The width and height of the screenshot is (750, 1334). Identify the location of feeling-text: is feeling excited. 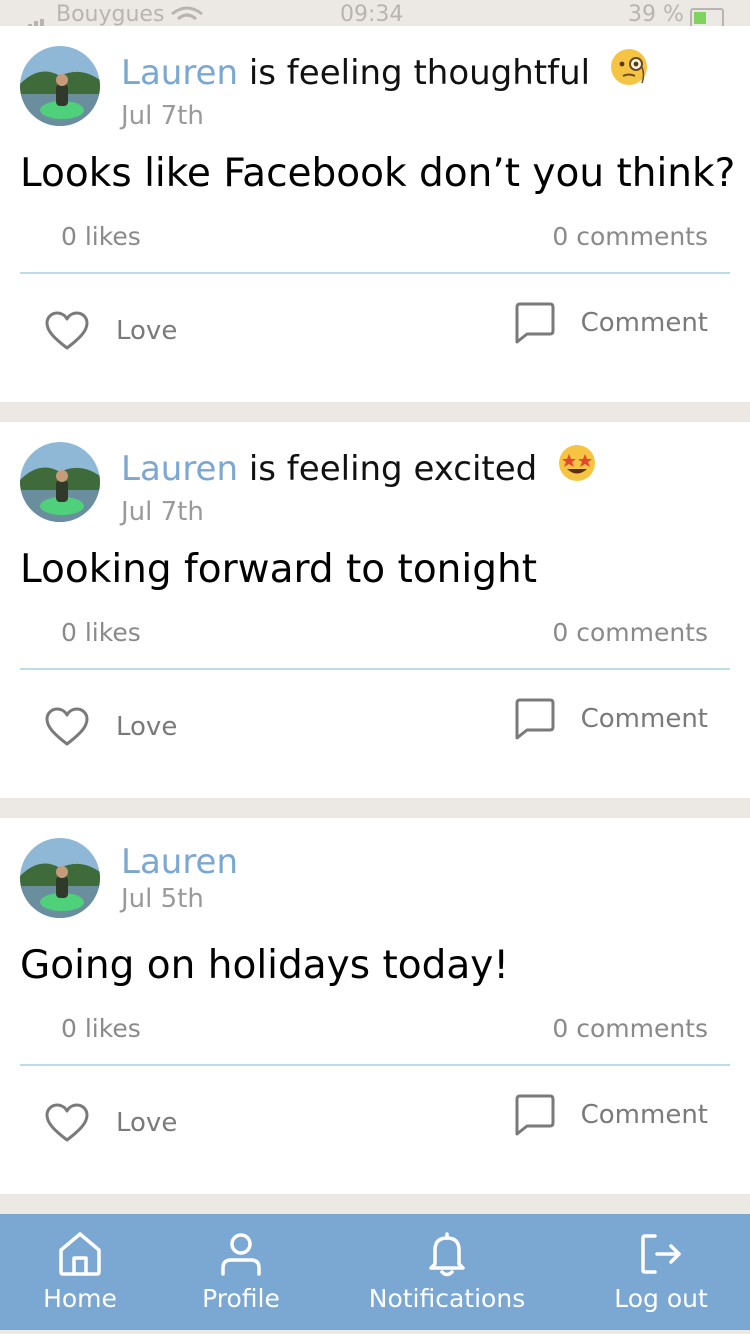
(393, 469).